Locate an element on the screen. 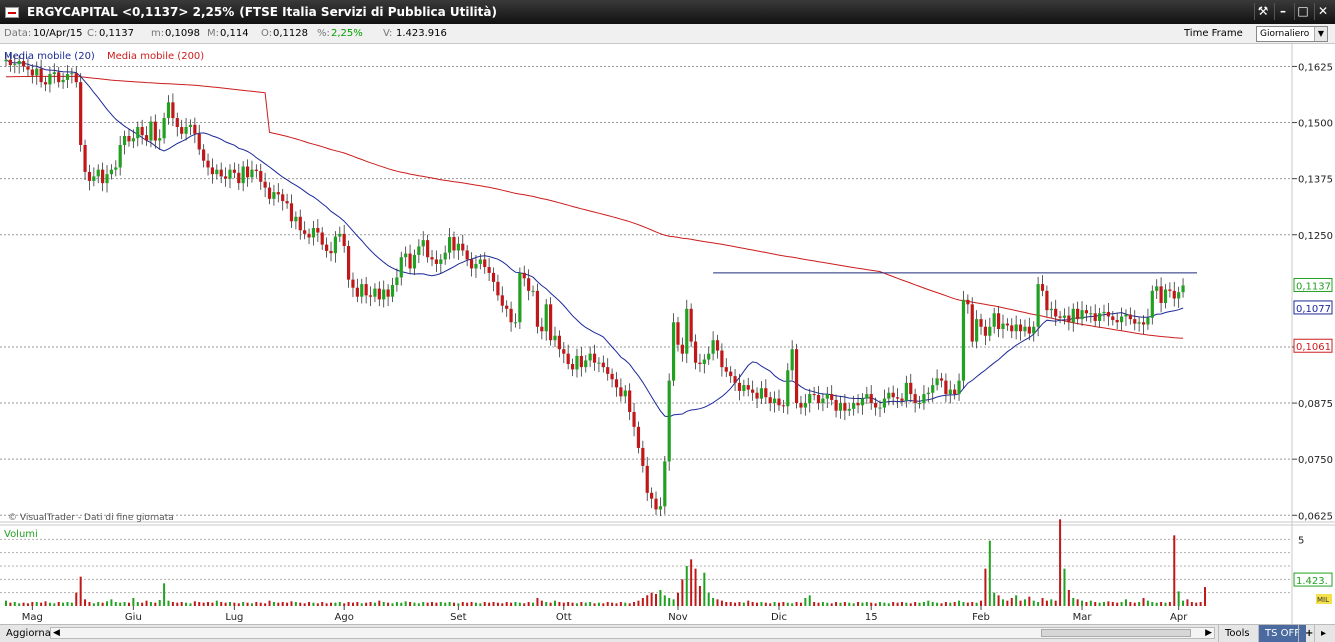 Image resolution: width=1335 pixels, height=642 pixels. maximize-icon: □ is located at coordinates (1302, 11).